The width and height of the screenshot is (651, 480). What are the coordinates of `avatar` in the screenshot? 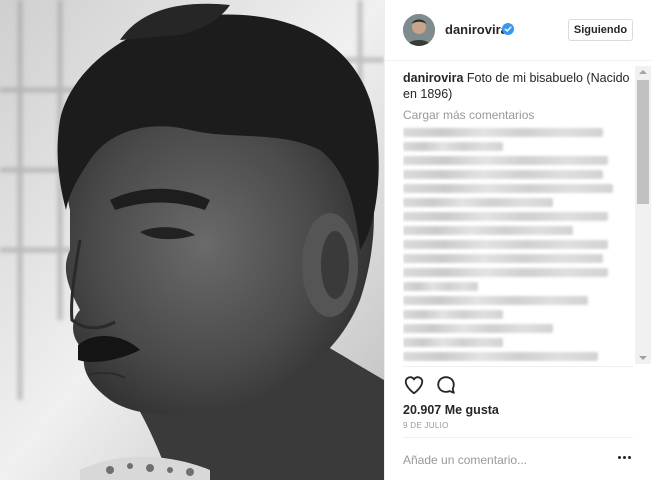 It's located at (419, 30).